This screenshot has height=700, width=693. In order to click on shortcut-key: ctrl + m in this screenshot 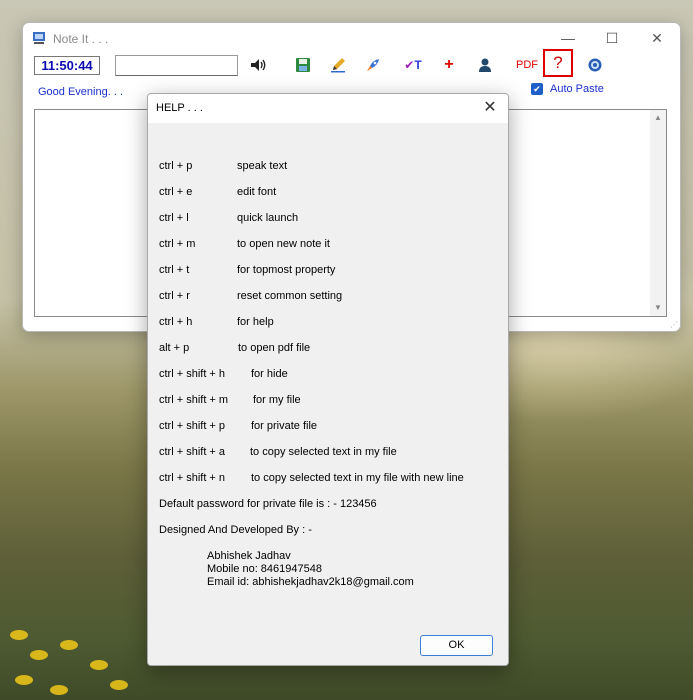, I will do `click(177, 244)`.